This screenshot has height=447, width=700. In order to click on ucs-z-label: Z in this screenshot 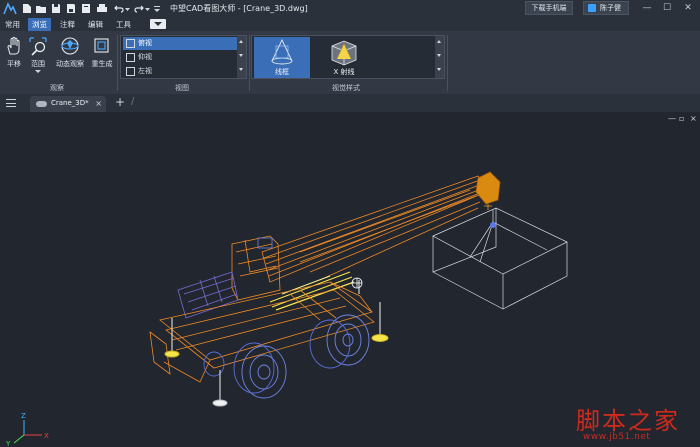, I will do `click(23, 416)`.